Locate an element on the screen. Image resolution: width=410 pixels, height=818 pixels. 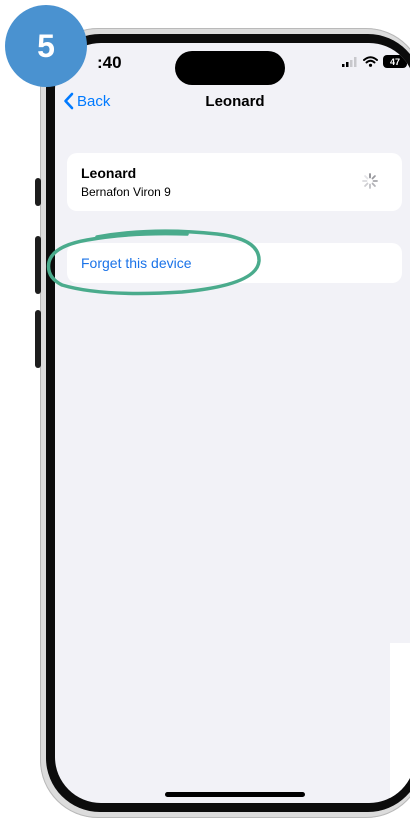
device-card: Leonard Bernafon Viron 9 is located at coordinates (234, 182).